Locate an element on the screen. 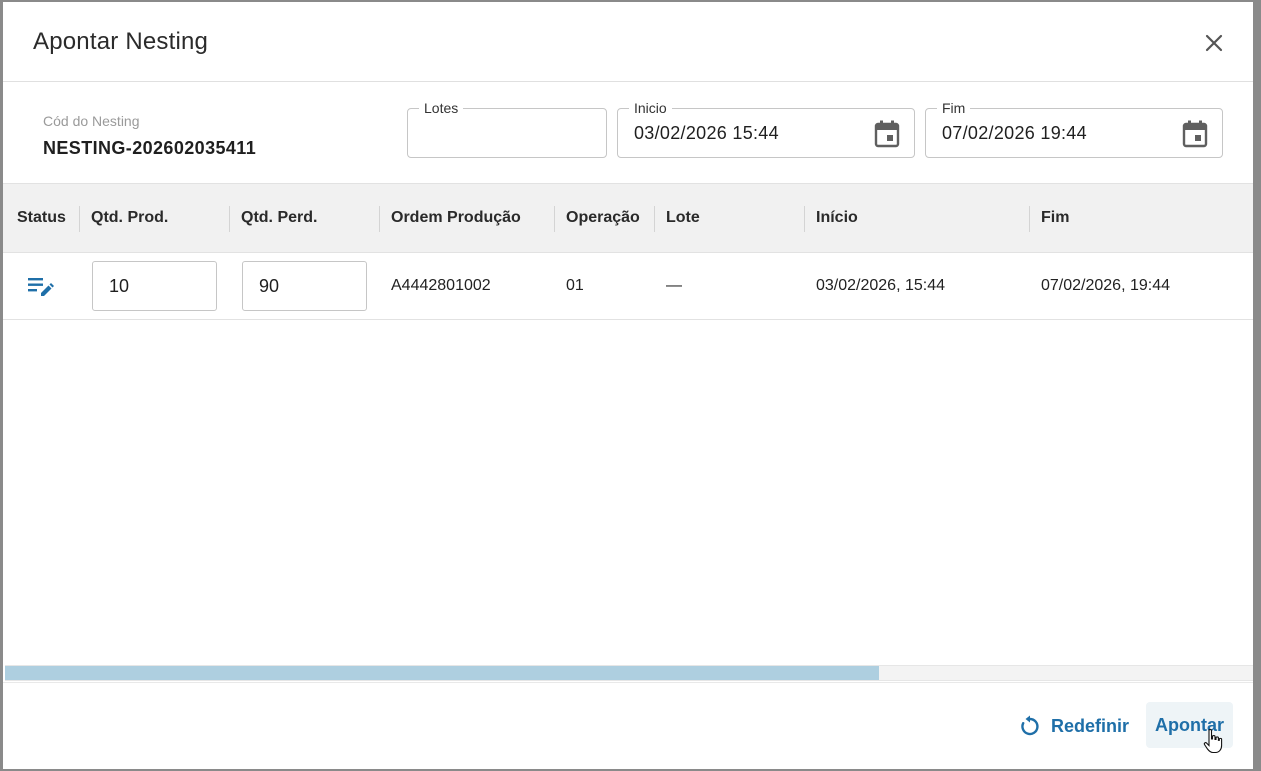  footer-divider is located at coordinates (628, 682).